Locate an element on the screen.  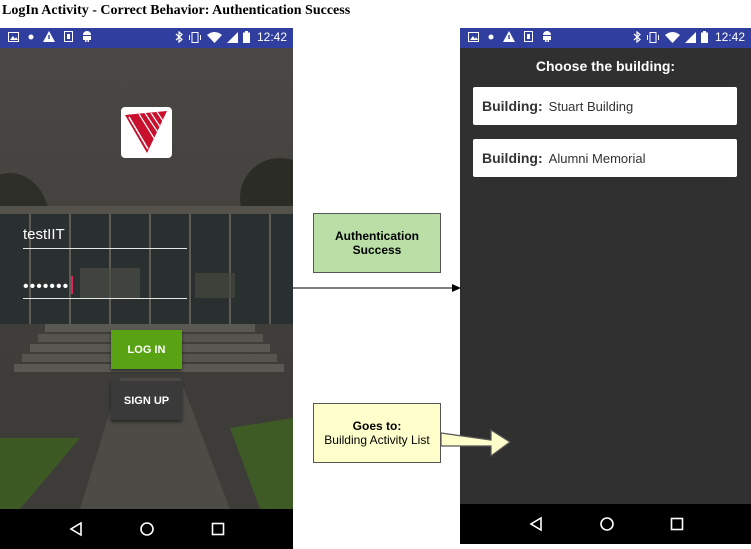
authentication-success-note: Authentication Success is located at coordinates (377, 243).